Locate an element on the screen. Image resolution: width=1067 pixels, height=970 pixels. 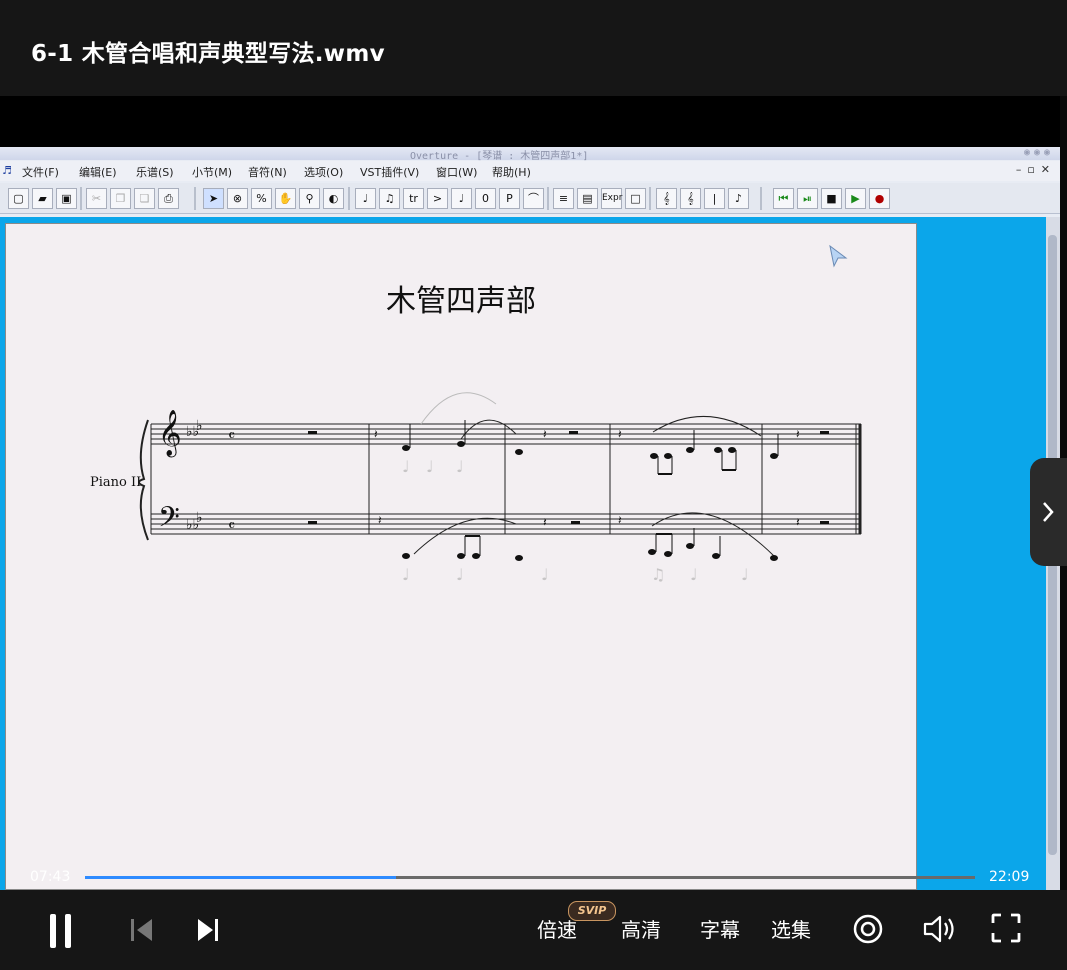
step-play-icon: ⏯ is located at coordinates (807, 198).